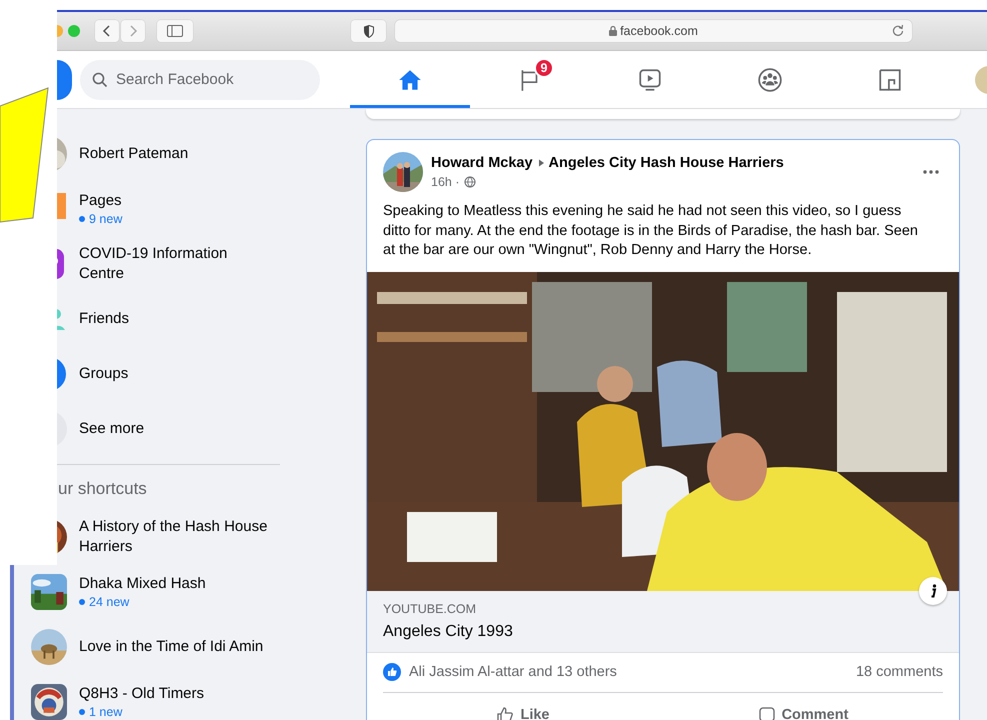  What do you see at coordinates (191, 646) in the screenshot?
I see `shortcut-item: Love in the Time of Idi Amin` at bounding box center [191, 646].